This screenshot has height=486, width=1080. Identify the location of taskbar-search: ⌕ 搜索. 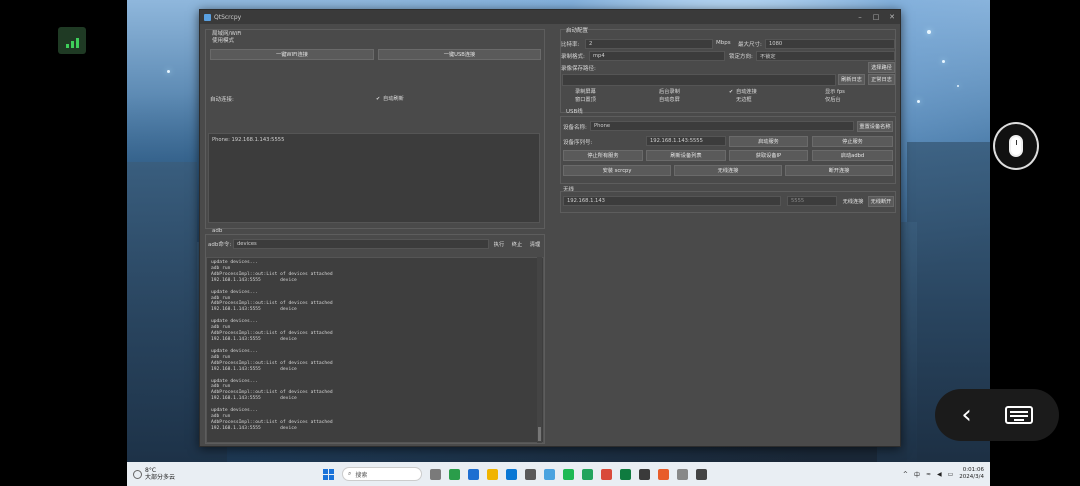
(382, 474).